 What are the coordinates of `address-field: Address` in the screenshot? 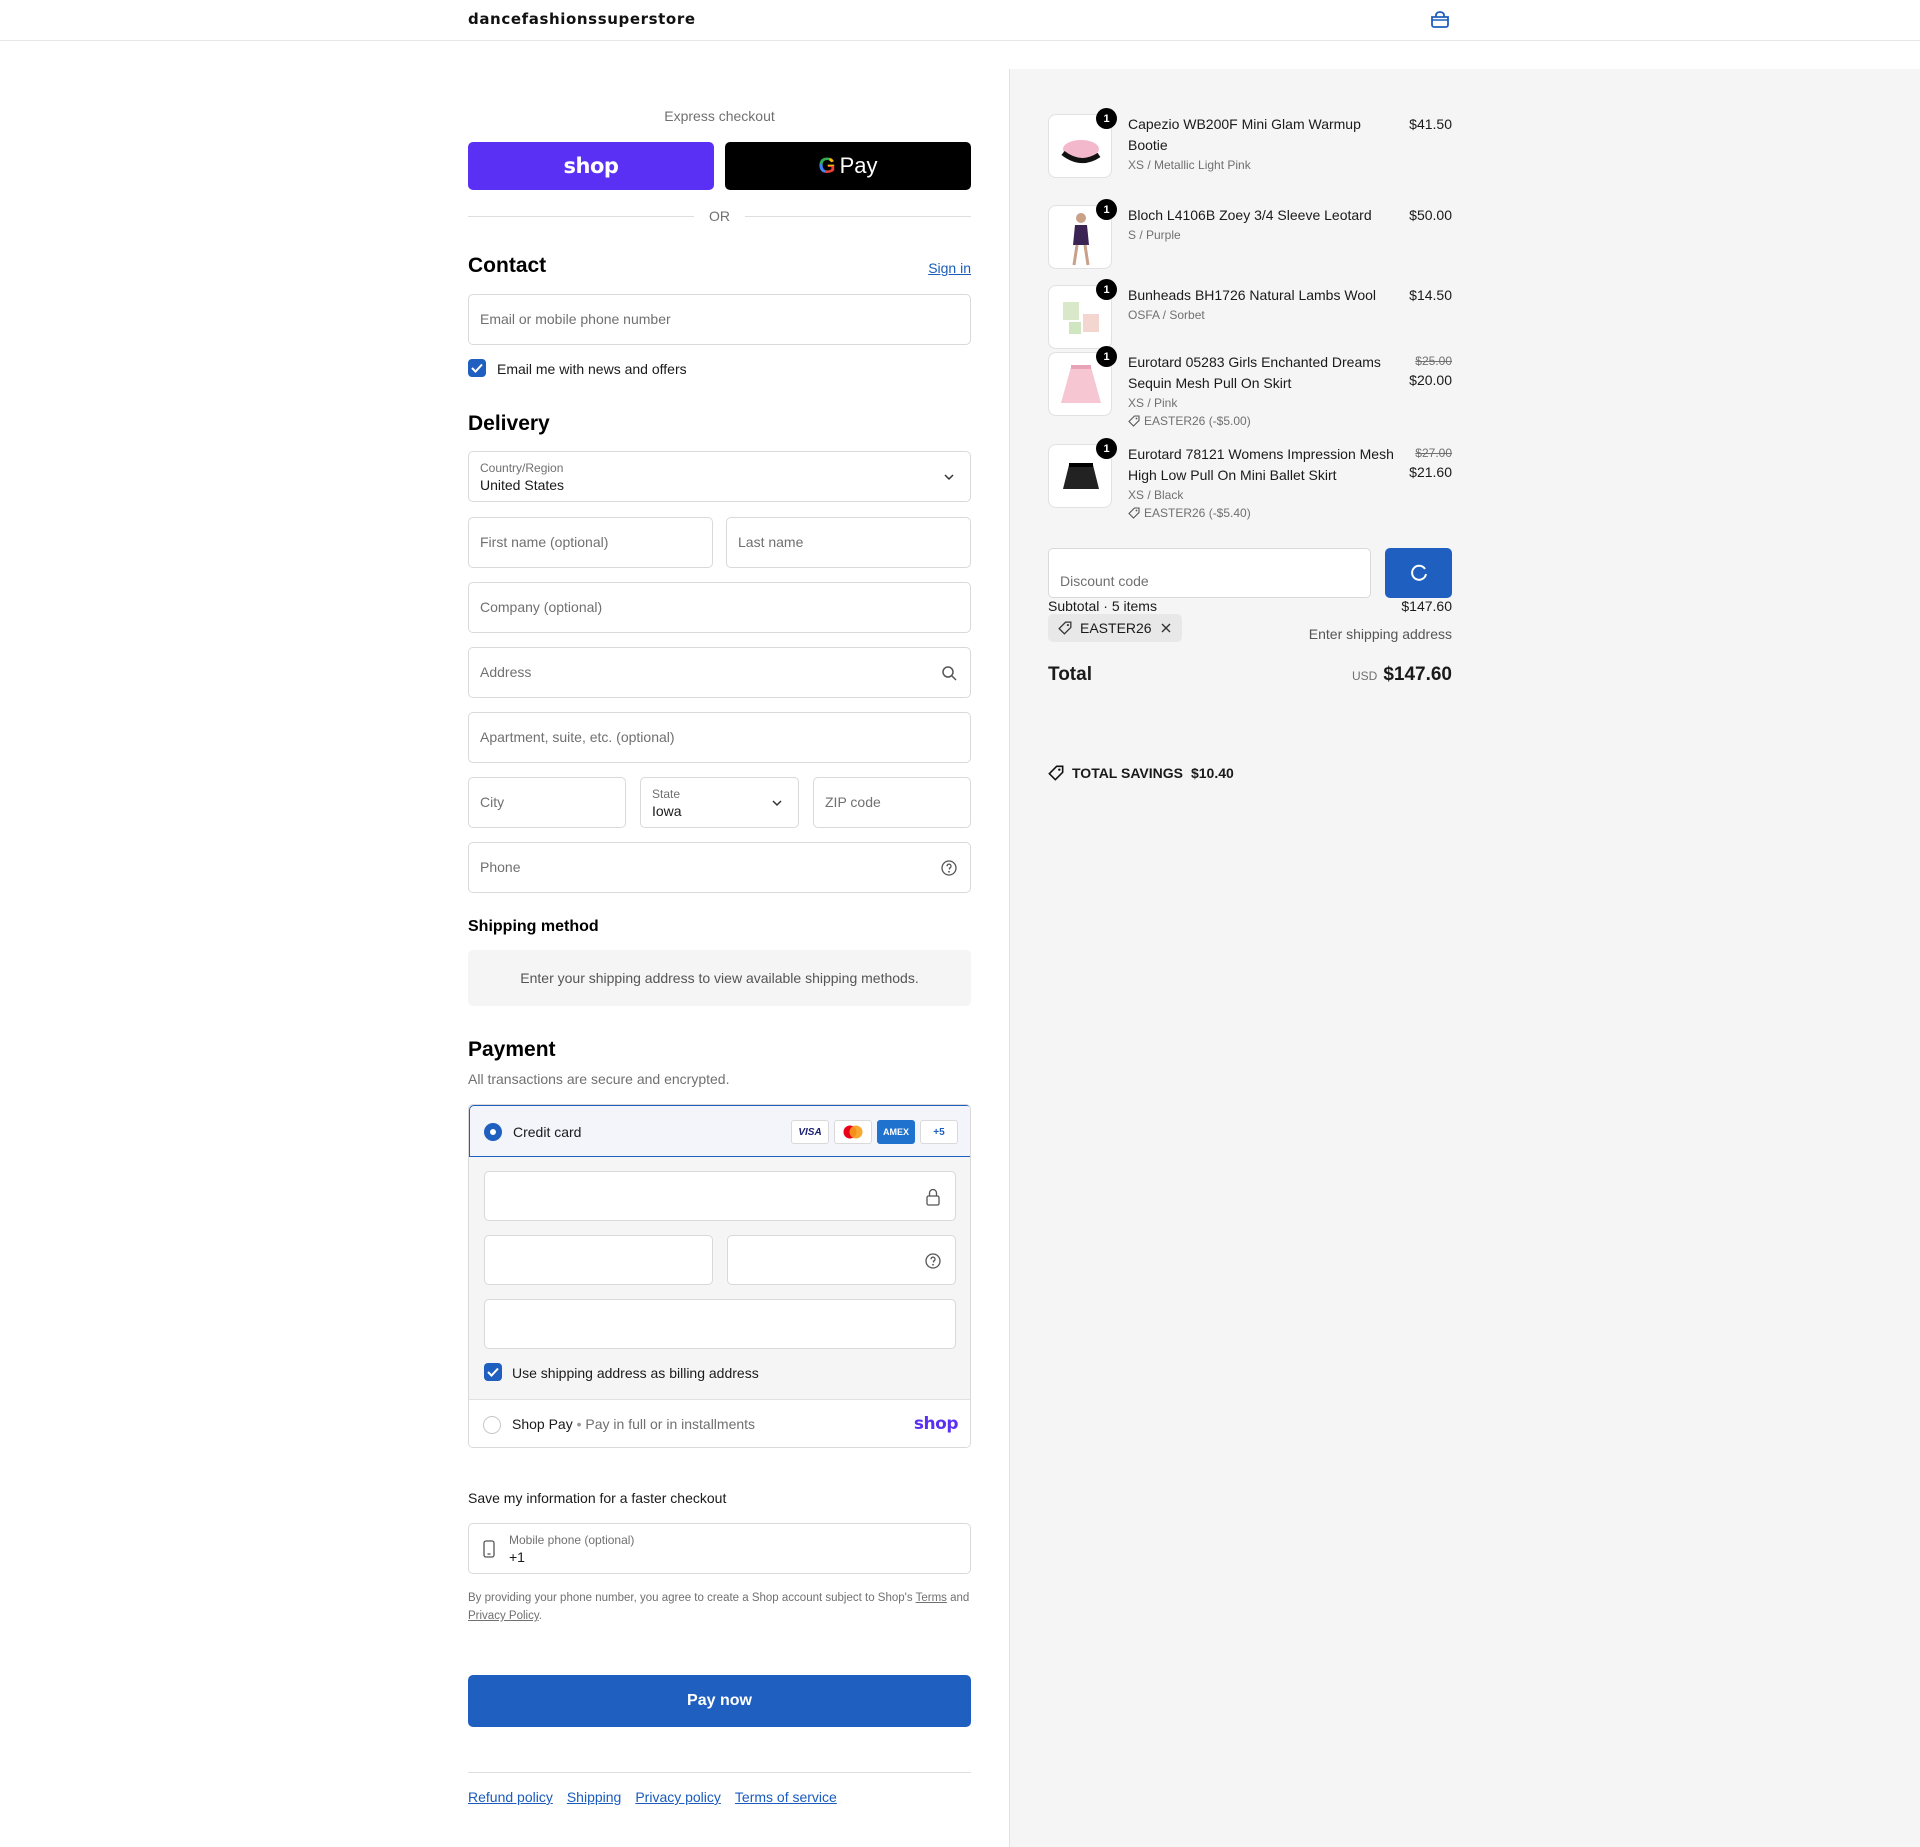 It's located at (719, 672).